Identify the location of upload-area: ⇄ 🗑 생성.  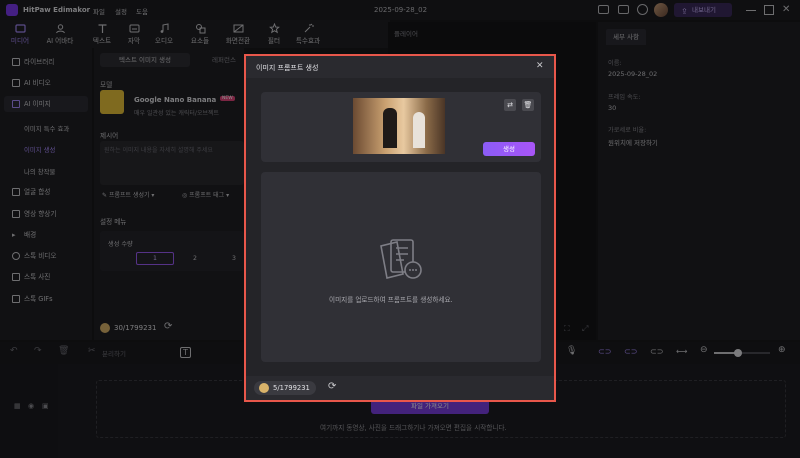
(401, 127).